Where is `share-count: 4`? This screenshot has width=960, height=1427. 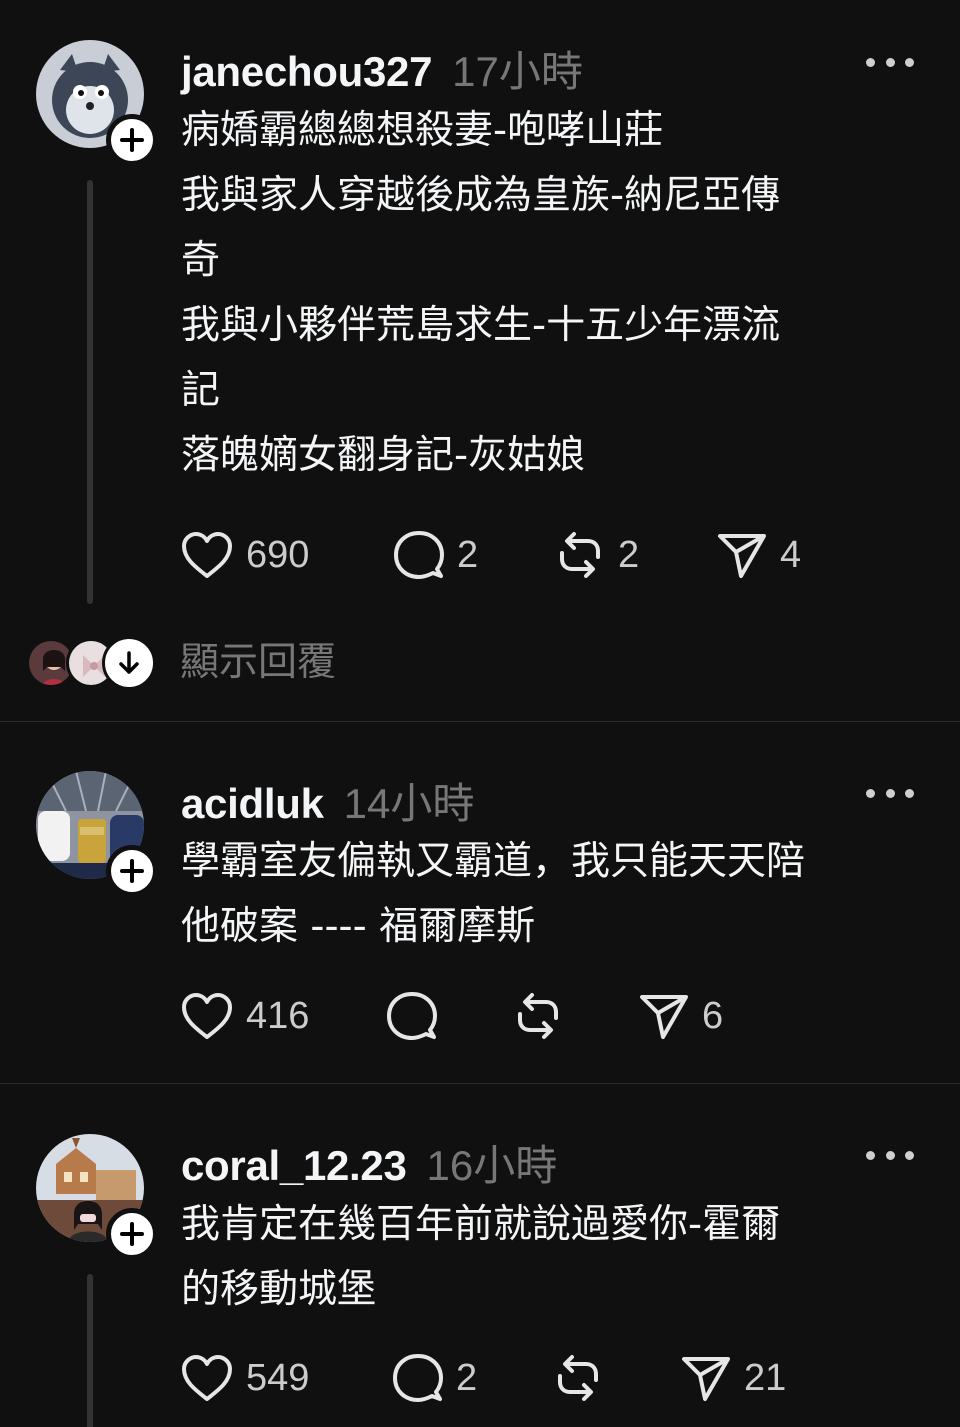 share-count: 4 is located at coordinates (791, 554).